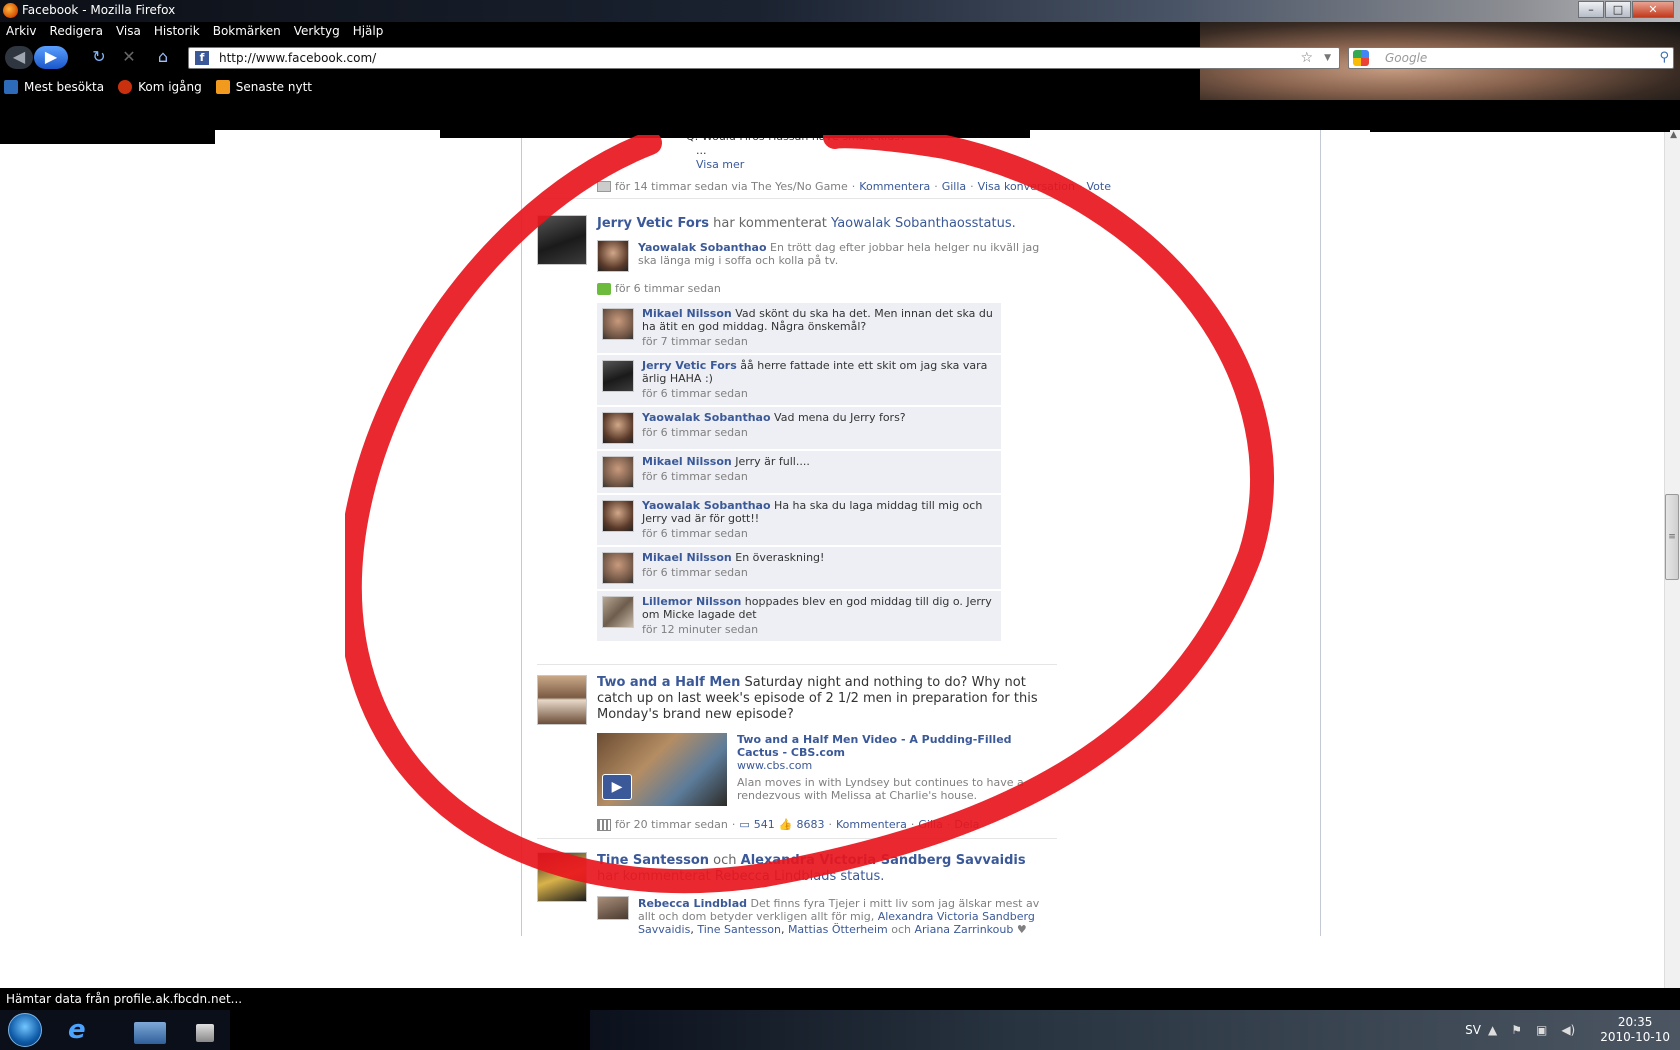 This screenshot has height=1050, width=1680. I want to click on target-link: Yaowalak Sobanthaos, so click(901, 223).